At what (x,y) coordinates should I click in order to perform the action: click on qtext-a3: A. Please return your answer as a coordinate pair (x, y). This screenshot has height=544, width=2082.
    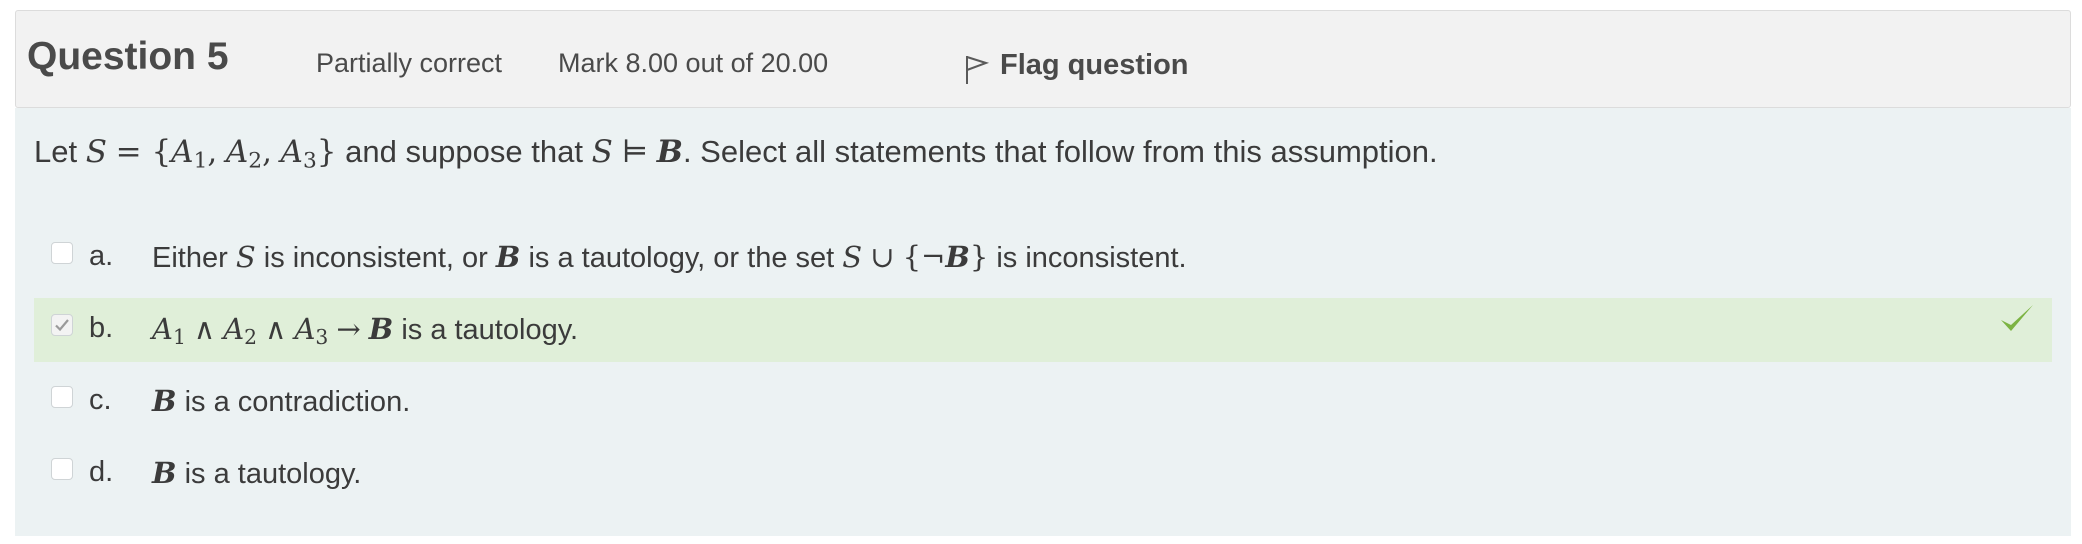
    Looking at the image, I should click on (291, 152).